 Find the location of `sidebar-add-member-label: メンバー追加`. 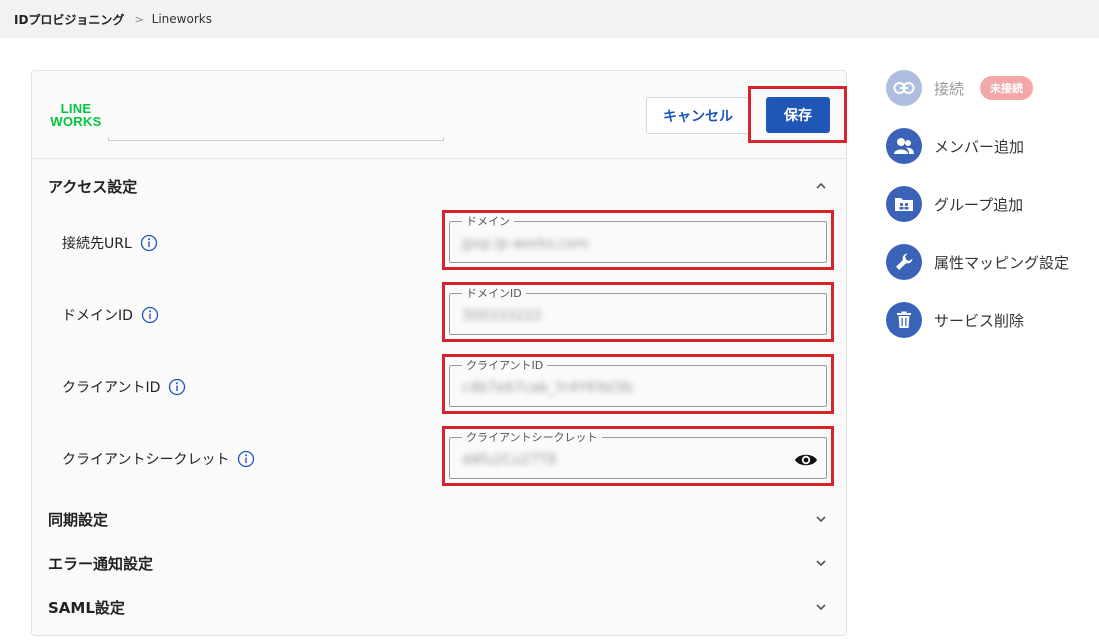

sidebar-add-member-label: メンバー追加 is located at coordinates (979, 146).